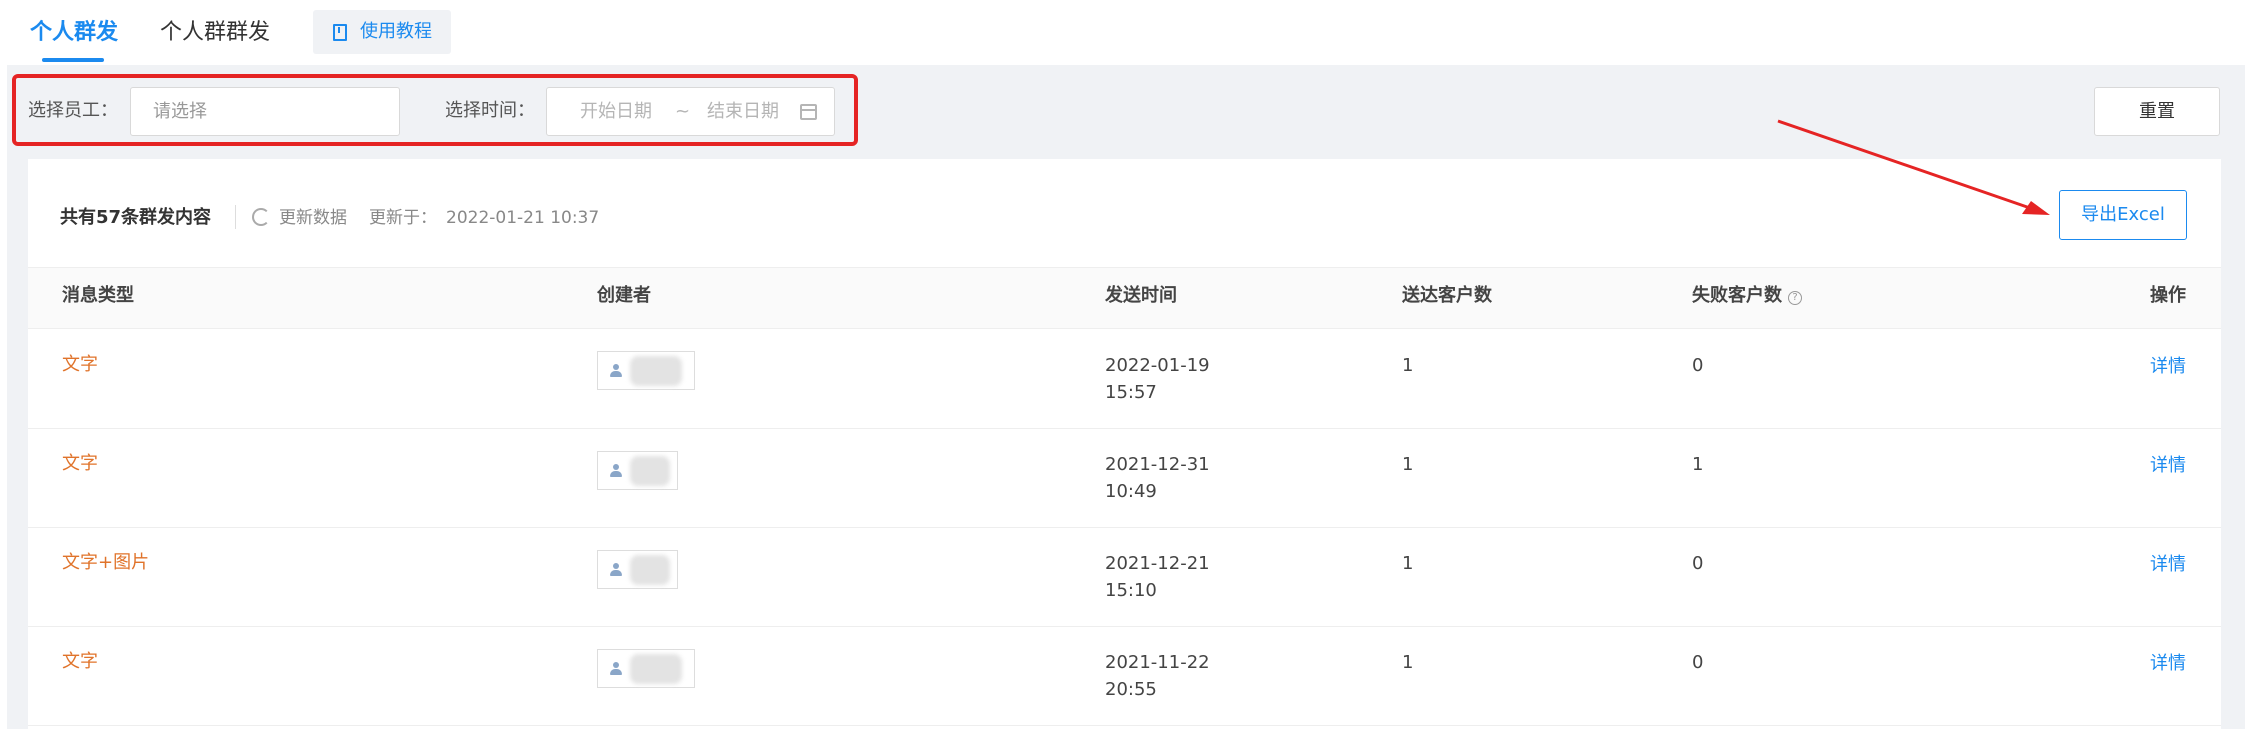 The image size is (2245, 729). What do you see at coordinates (1131, 590) in the screenshot?
I see `send-time: 15:10` at bounding box center [1131, 590].